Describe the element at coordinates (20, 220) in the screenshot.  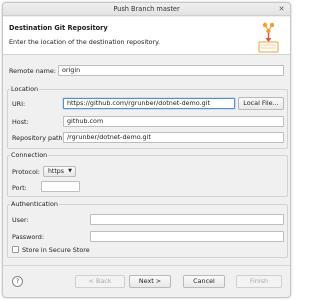
I see `user-label: User:` at that location.